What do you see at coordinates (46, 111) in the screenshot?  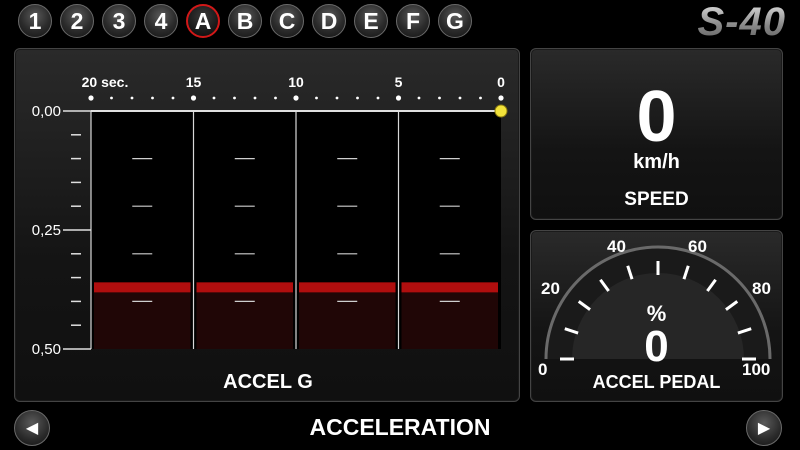 I see `y-label: 0,00` at bounding box center [46, 111].